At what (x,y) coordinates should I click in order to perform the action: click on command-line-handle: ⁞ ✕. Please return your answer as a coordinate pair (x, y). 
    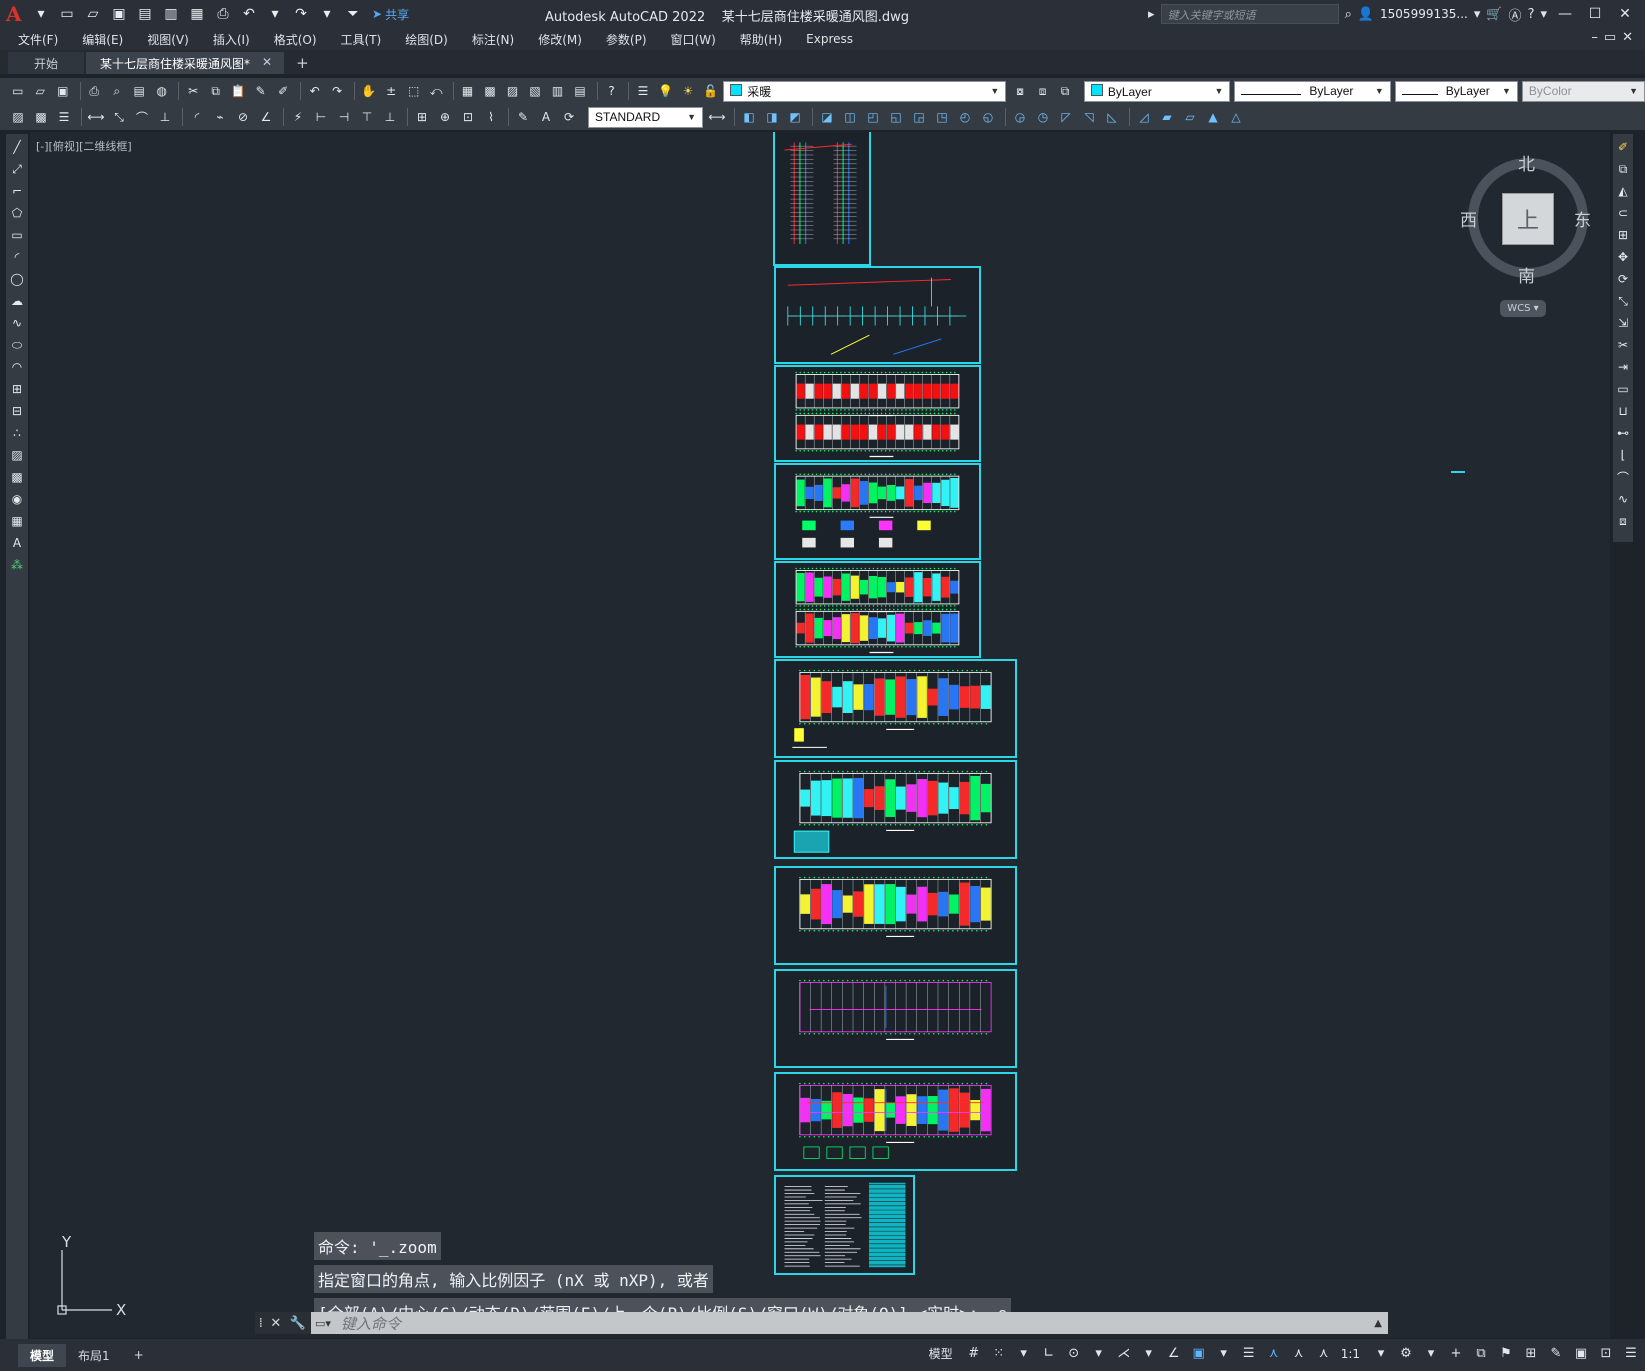
    Looking at the image, I should click on (270, 1323).